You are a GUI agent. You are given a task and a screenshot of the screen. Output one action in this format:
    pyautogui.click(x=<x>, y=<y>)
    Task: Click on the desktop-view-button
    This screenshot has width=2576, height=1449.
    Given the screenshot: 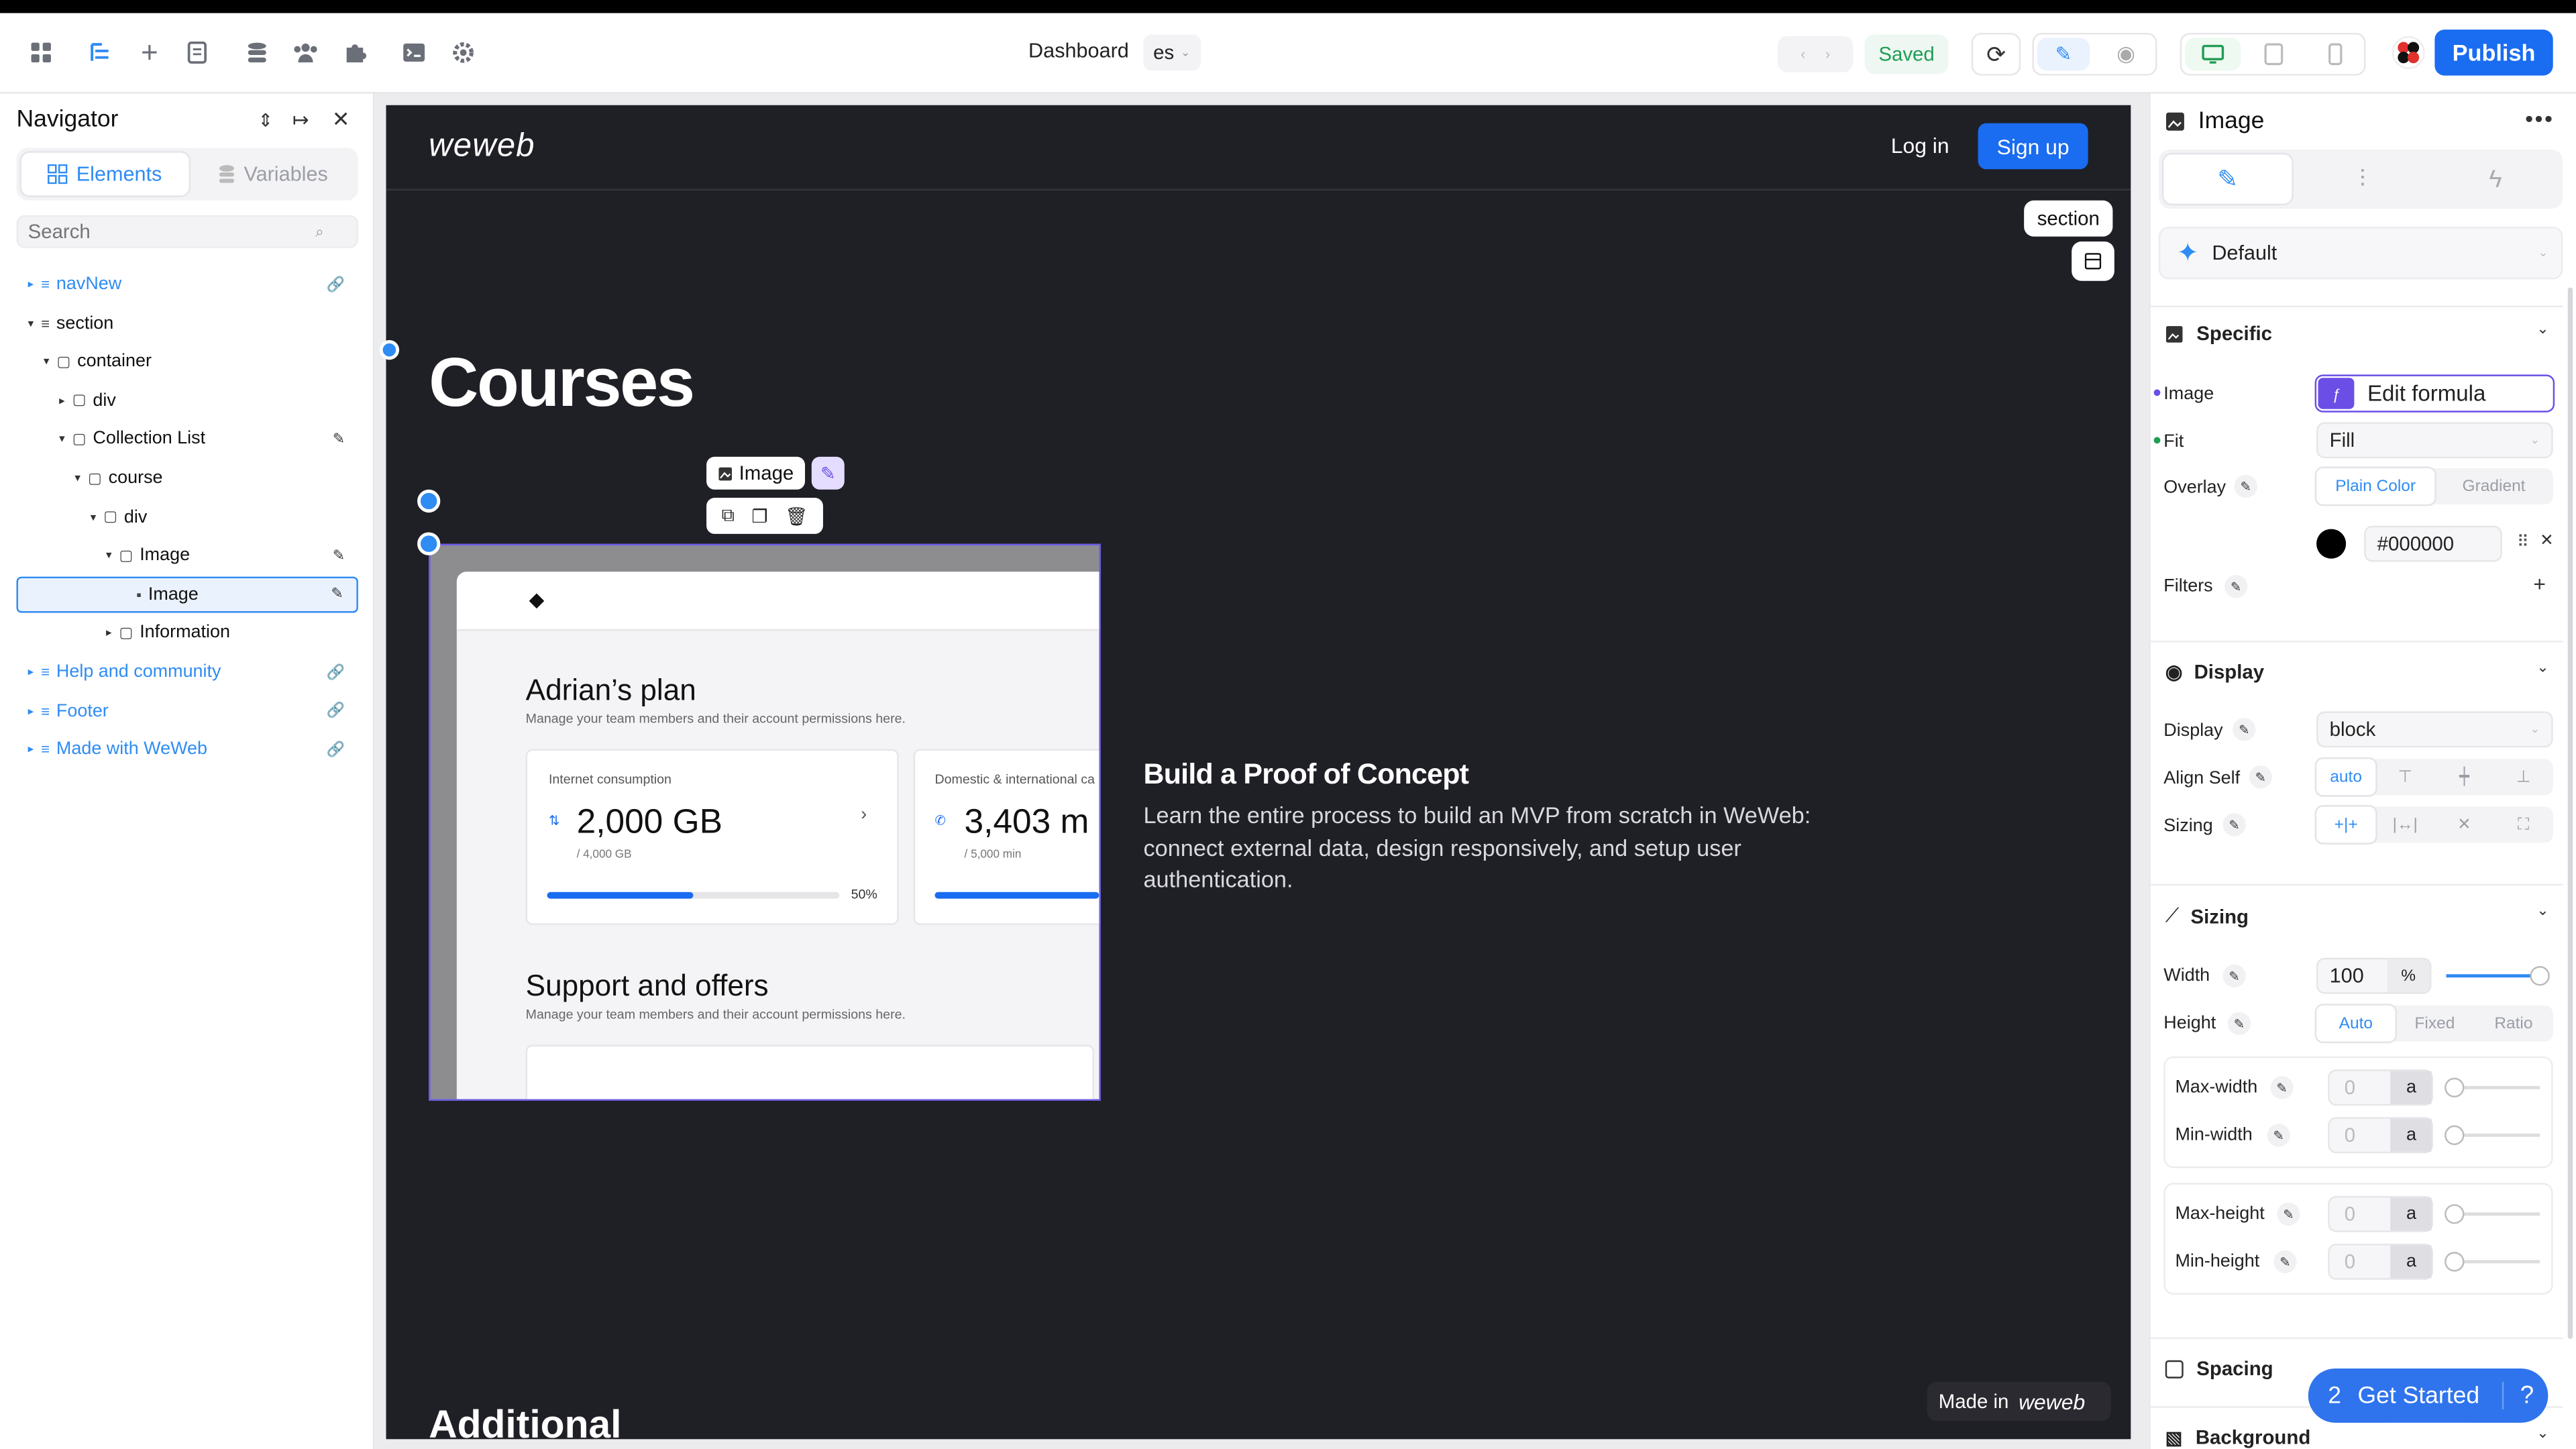 What is the action you would take?
    pyautogui.click(x=2213, y=54)
    